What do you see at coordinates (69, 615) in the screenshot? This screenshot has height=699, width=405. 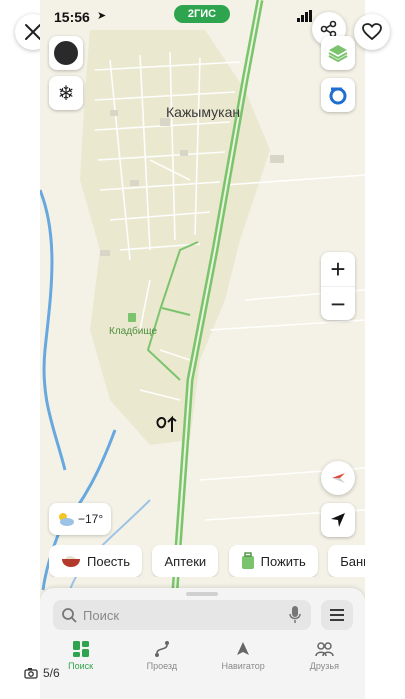 I see `search-icon` at bounding box center [69, 615].